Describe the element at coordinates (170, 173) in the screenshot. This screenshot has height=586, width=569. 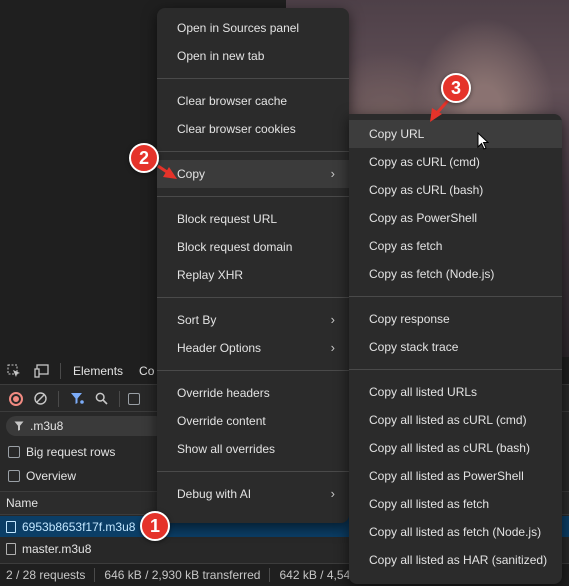
I see `arrow-head-icon` at that location.